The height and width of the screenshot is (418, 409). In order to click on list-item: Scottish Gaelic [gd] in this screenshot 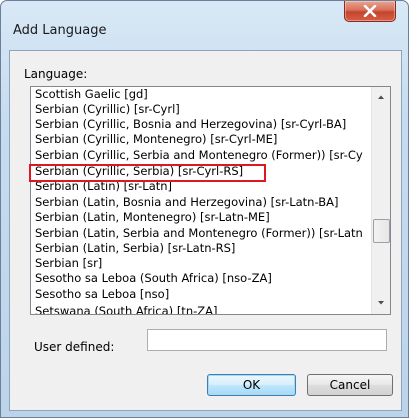, I will do `click(91, 94)`.